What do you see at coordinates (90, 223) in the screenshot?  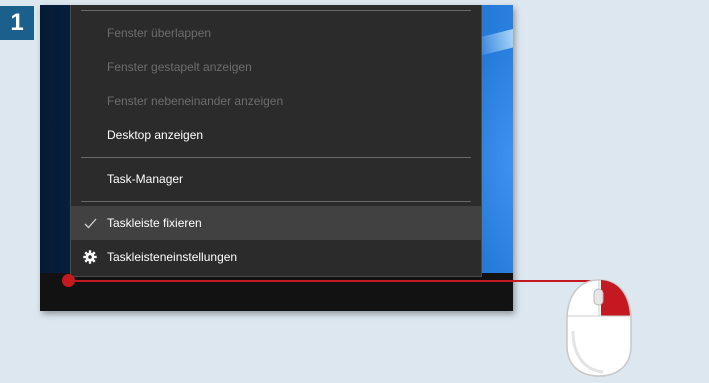 I see `checkmark-icon` at bounding box center [90, 223].